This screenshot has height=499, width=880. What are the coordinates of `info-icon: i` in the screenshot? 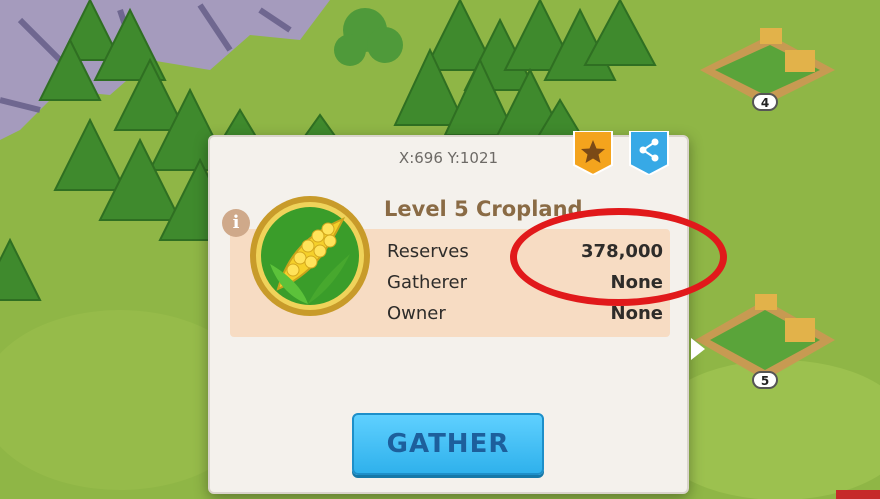 It's located at (236, 223).